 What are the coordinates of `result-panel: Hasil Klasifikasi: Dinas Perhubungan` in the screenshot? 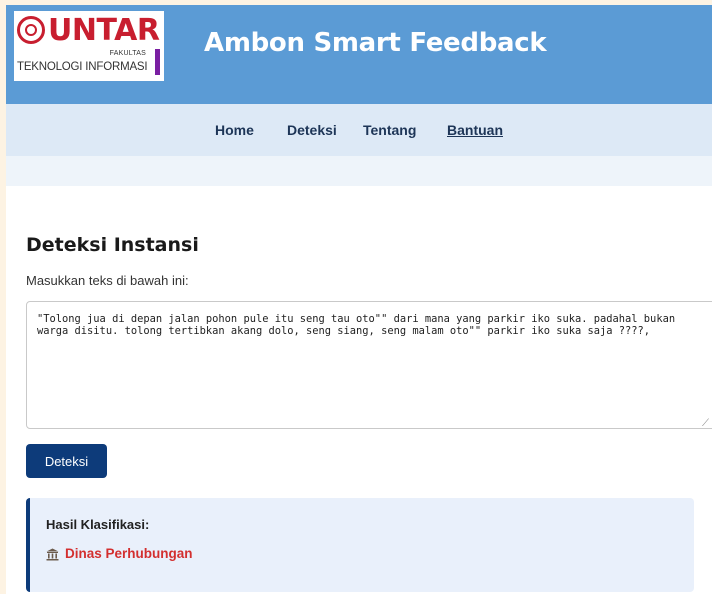 It's located at (360, 545).